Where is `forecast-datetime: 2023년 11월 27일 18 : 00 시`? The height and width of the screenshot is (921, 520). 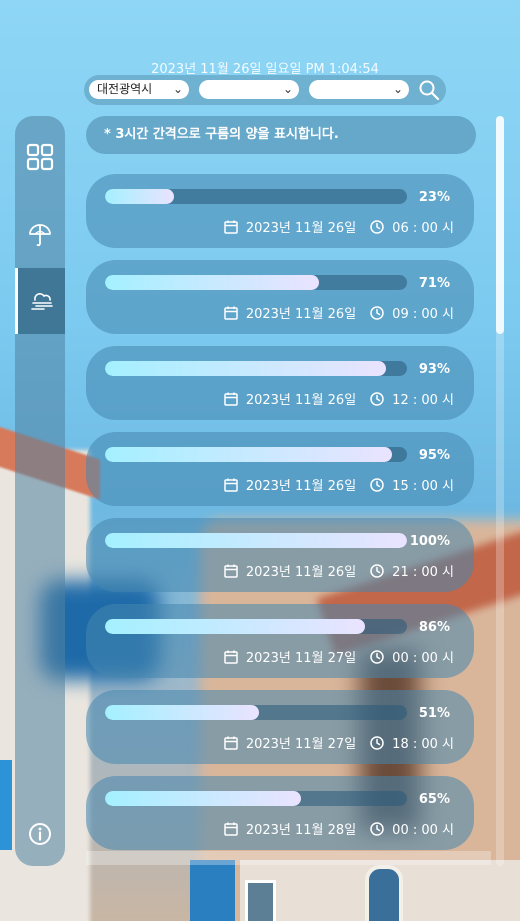 forecast-datetime: 2023년 11월 27일 18 : 00 시 is located at coordinates (339, 742).